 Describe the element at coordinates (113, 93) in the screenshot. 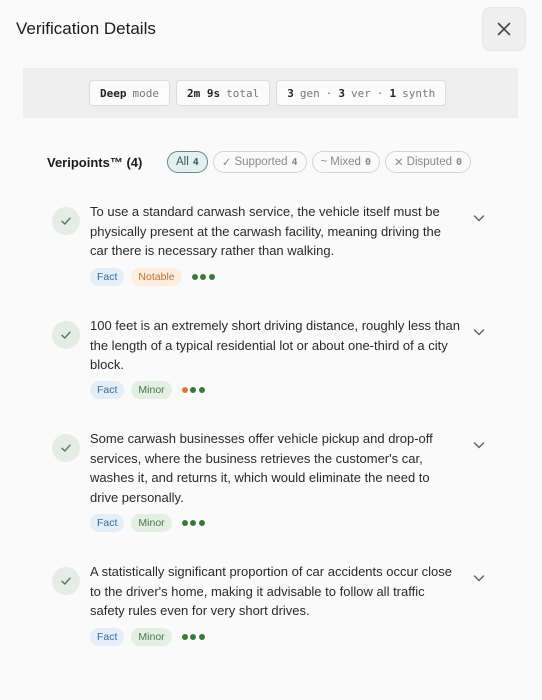

I see `mode-value: Deep` at that location.